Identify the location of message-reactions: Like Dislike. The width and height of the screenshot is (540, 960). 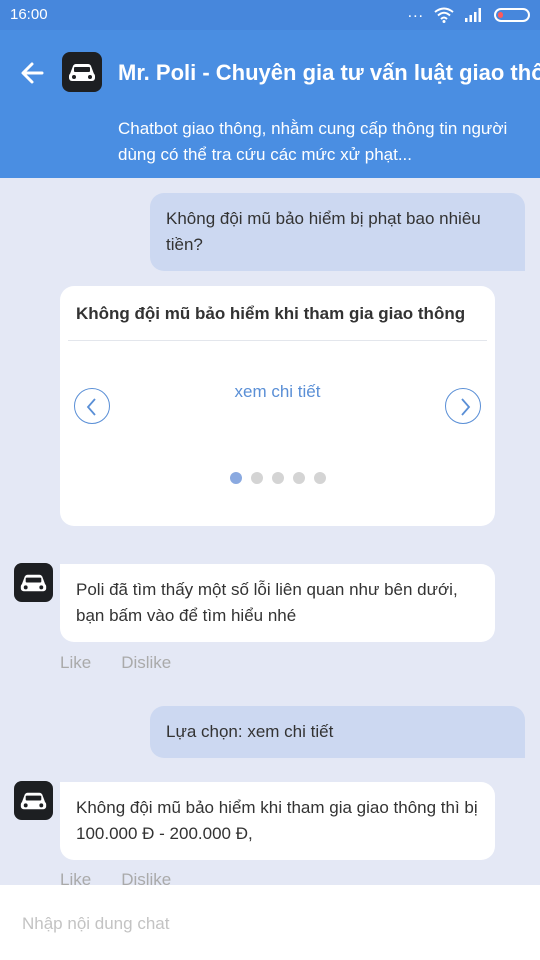
(115, 663).